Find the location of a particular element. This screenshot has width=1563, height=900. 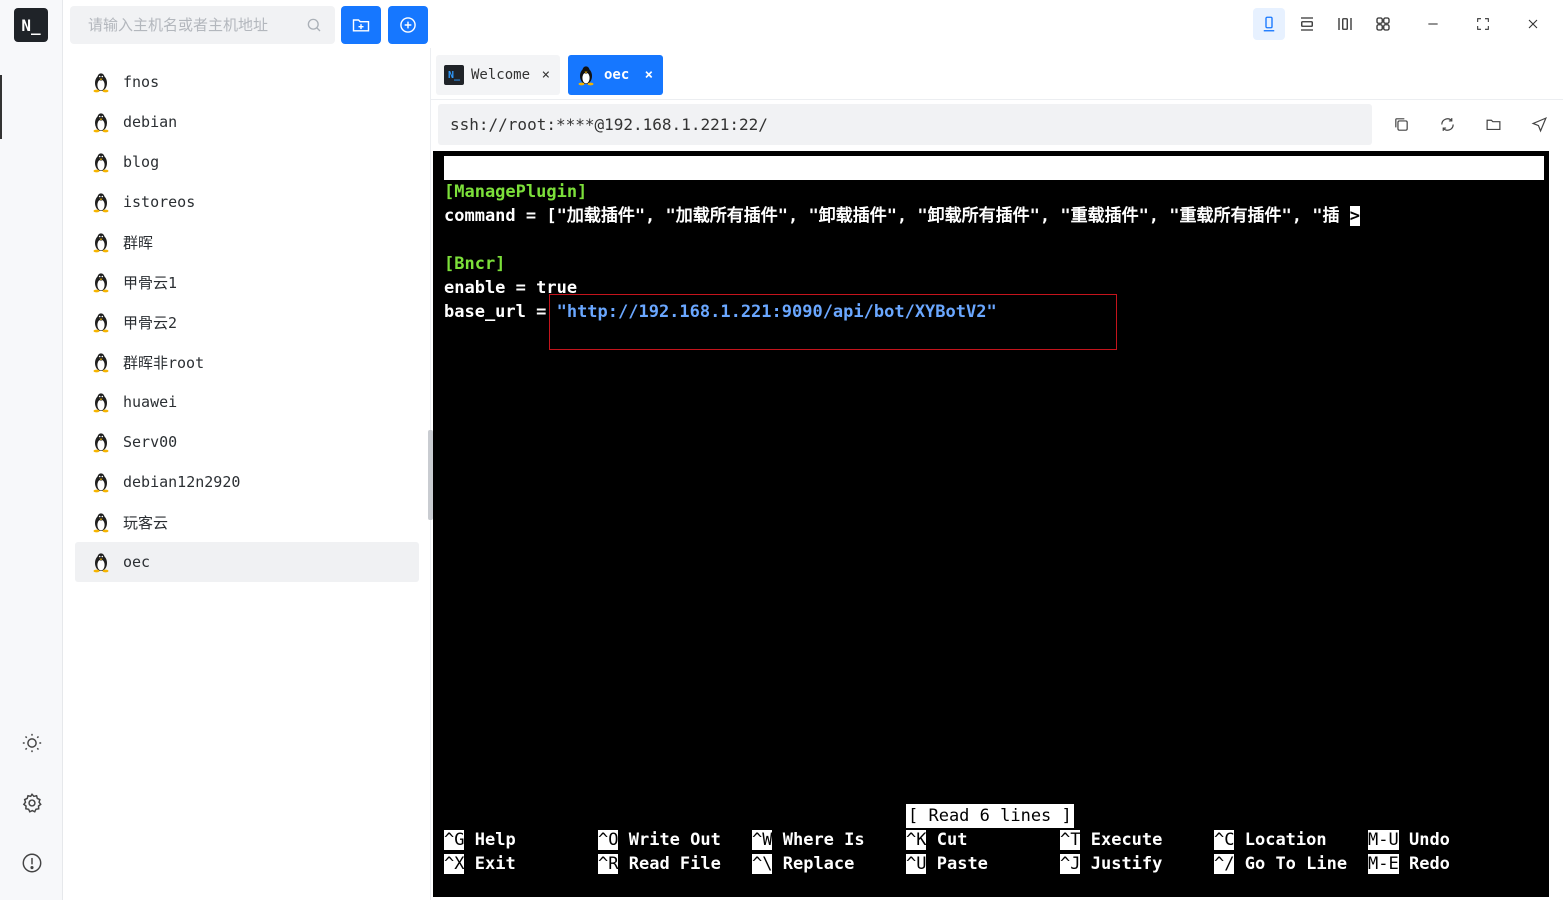

shortcut-item: ^W Where Is is located at coordinates (808, 840).